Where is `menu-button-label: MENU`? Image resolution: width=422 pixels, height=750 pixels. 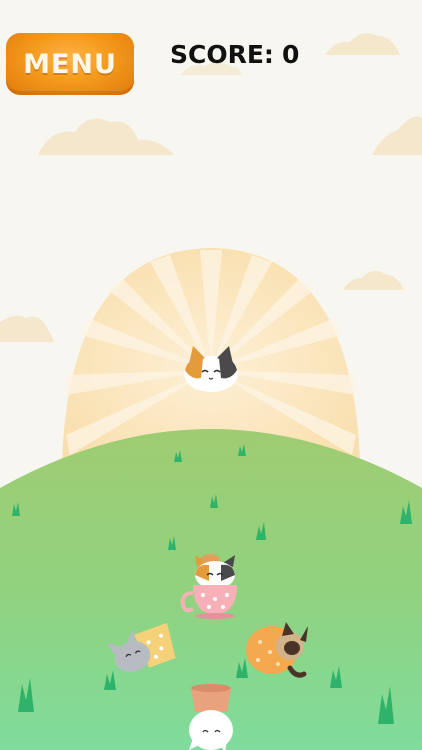 menu-button-label: MENU is located at coordinates (70, 64).